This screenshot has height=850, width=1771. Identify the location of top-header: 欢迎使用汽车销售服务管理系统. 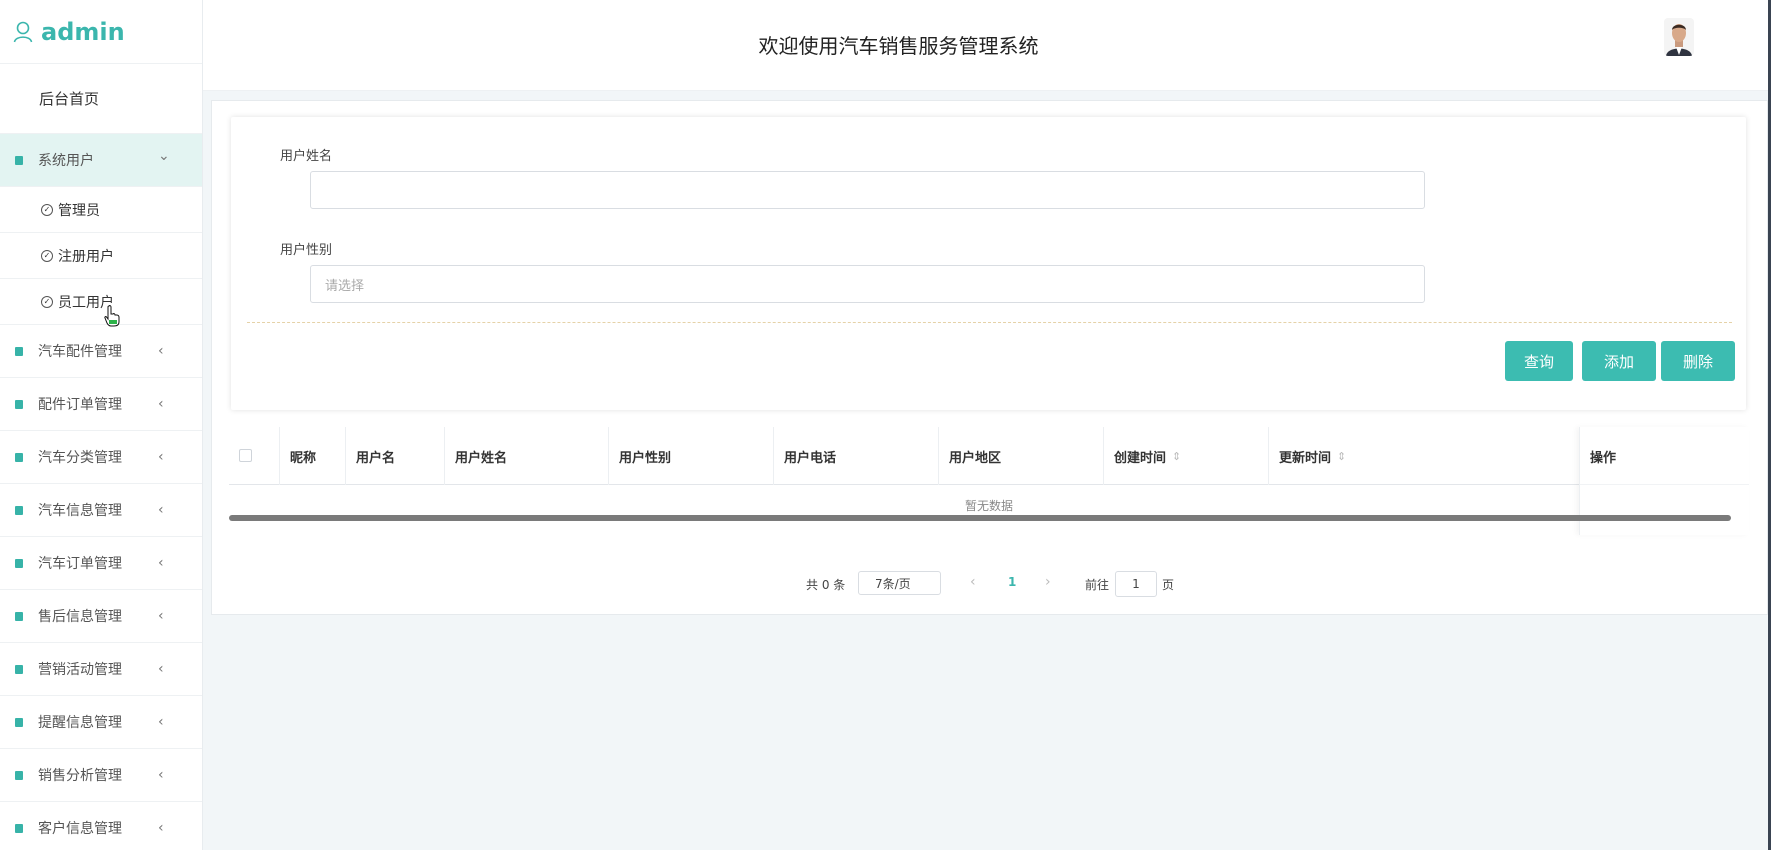
(987, 45).